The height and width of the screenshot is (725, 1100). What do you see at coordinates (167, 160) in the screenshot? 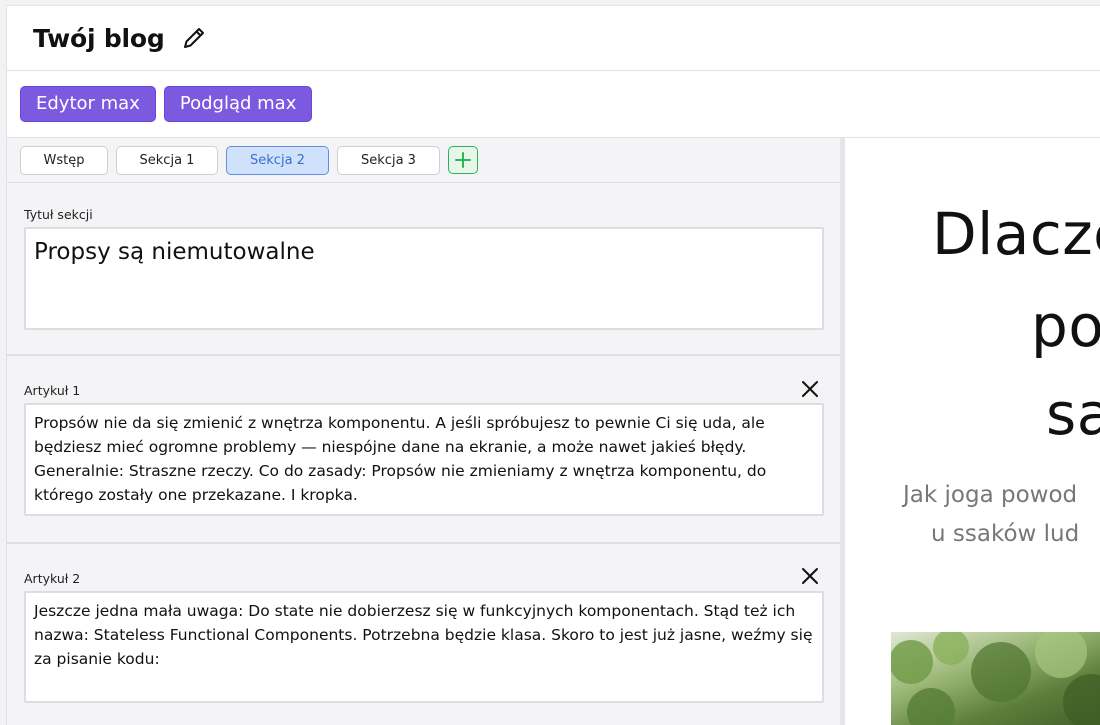
I see `tab-sekcja-1: Sekcja 1` at bounding box center [167, 160].